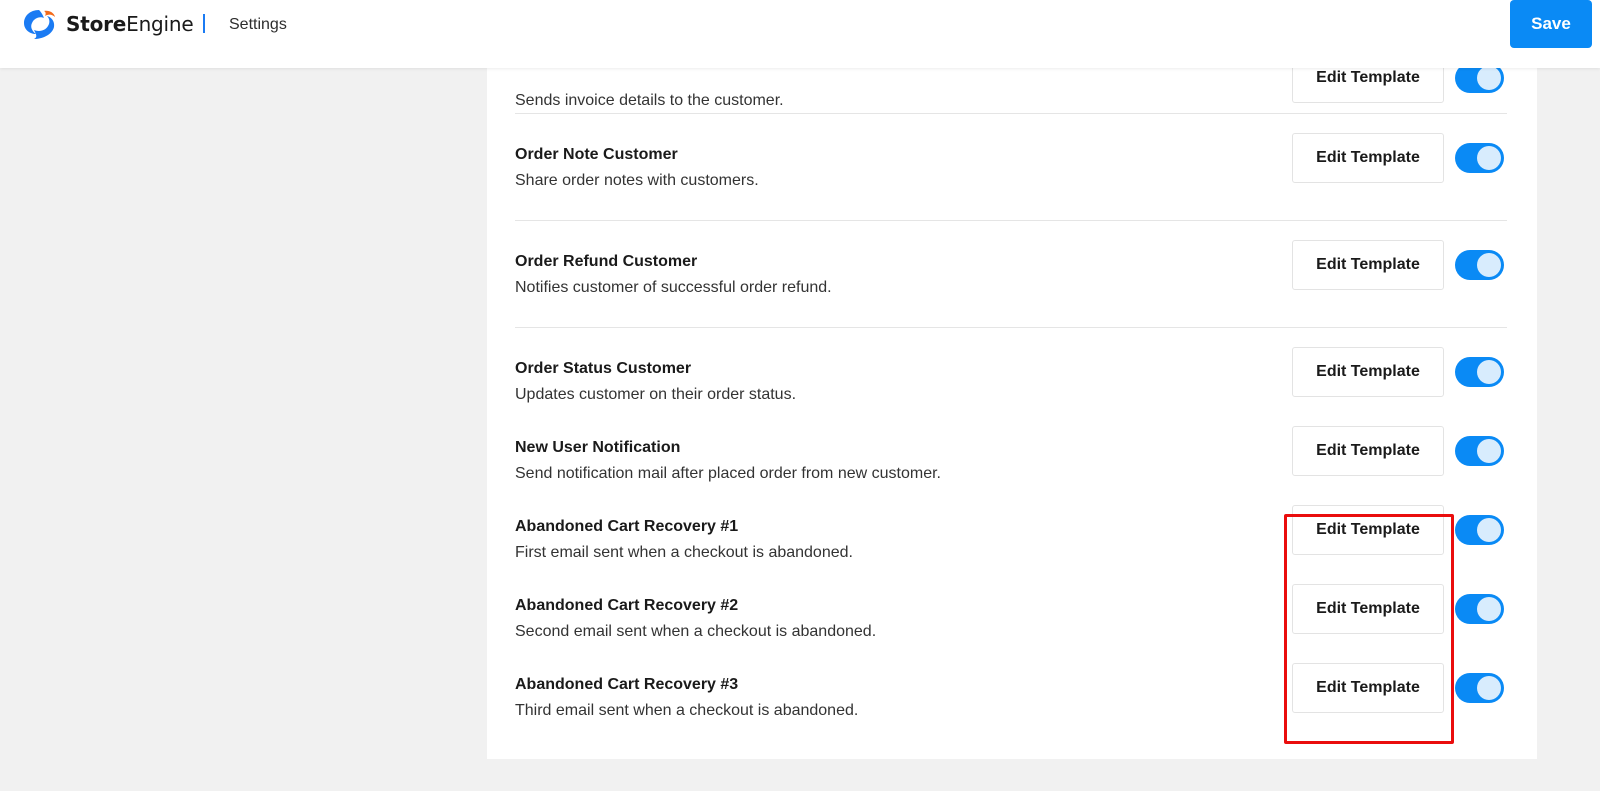  What do you see at coordinates (596, 154) in the screenshot?
I see `notification-title: Order Note Customer` at bounding box center [596, 154].